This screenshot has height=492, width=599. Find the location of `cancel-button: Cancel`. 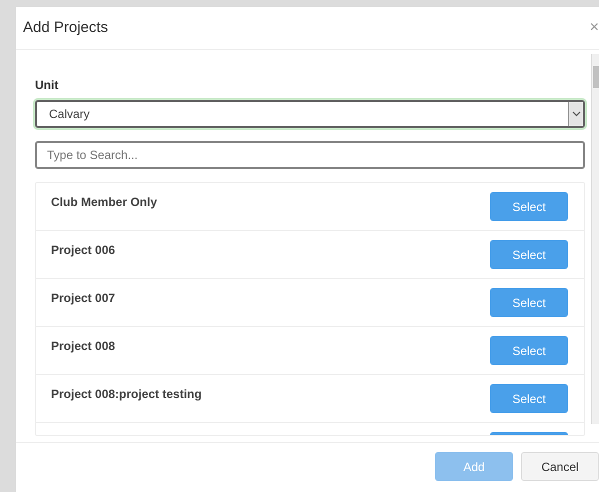

cancel-button: Cancel is located at coordinates (560, 466).